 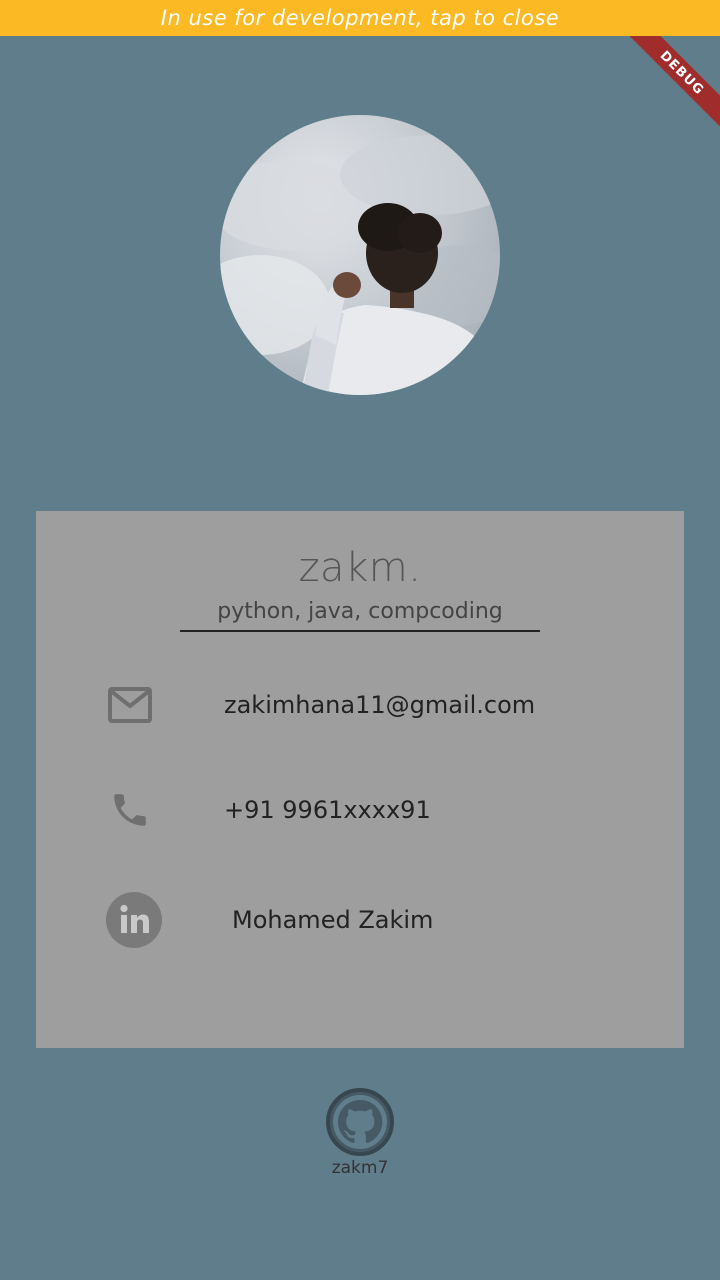 I want to click on phone-text: +91 9961xxxx91, so click(x=327, y=810).